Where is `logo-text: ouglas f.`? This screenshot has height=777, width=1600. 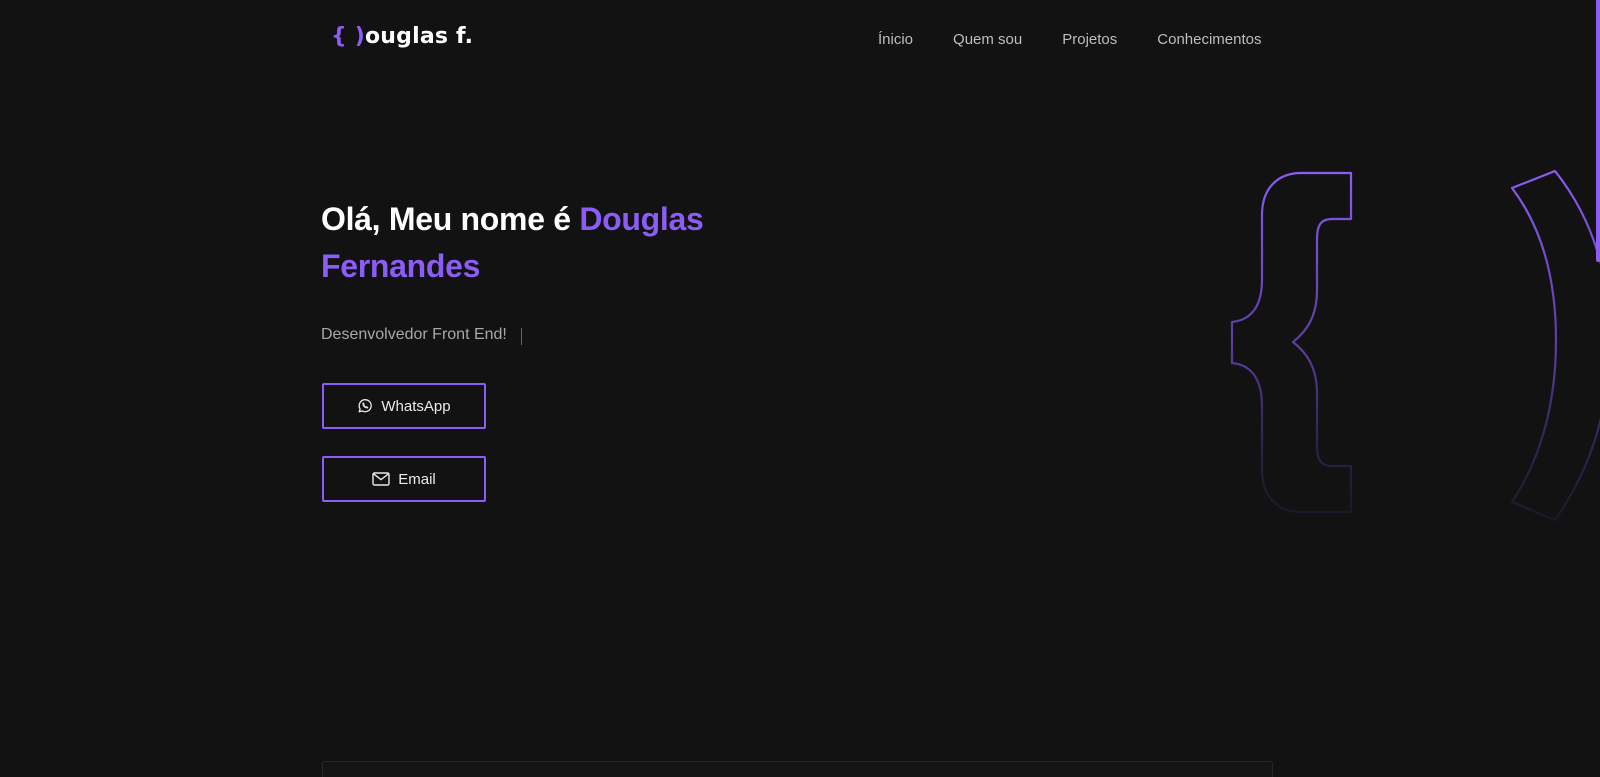
logo-text: ouglas f. is located at coordinates (419, 36).